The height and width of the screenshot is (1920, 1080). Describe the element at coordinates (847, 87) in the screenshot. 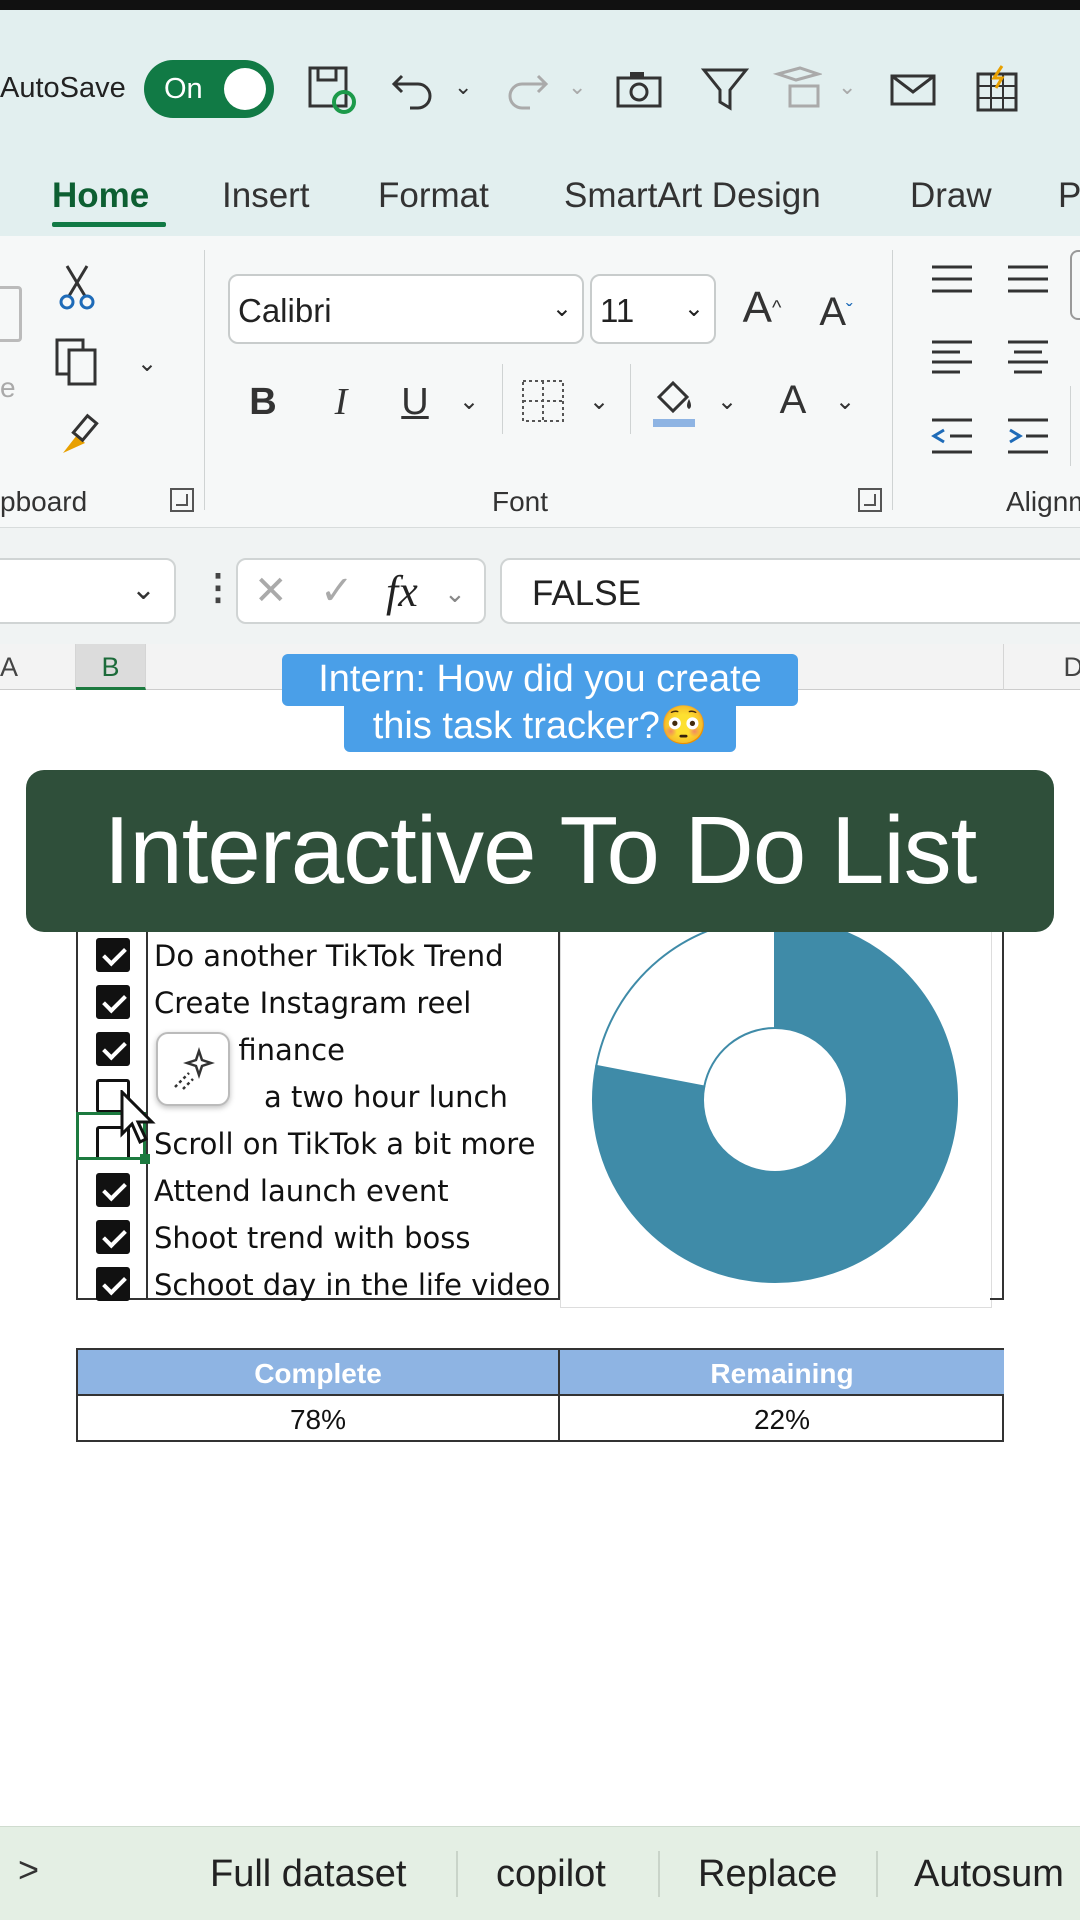

I see `form-dropdown-icon: ⌄` at that location.